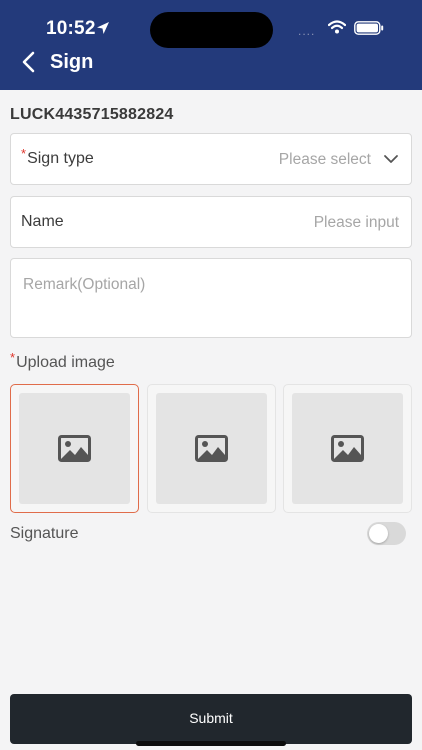 This screenshot has height=750, width=422. Describe the element at coordinates (211, 298) in the screenshot. I see `remark-textarea: Remark(Optional)` at that location.